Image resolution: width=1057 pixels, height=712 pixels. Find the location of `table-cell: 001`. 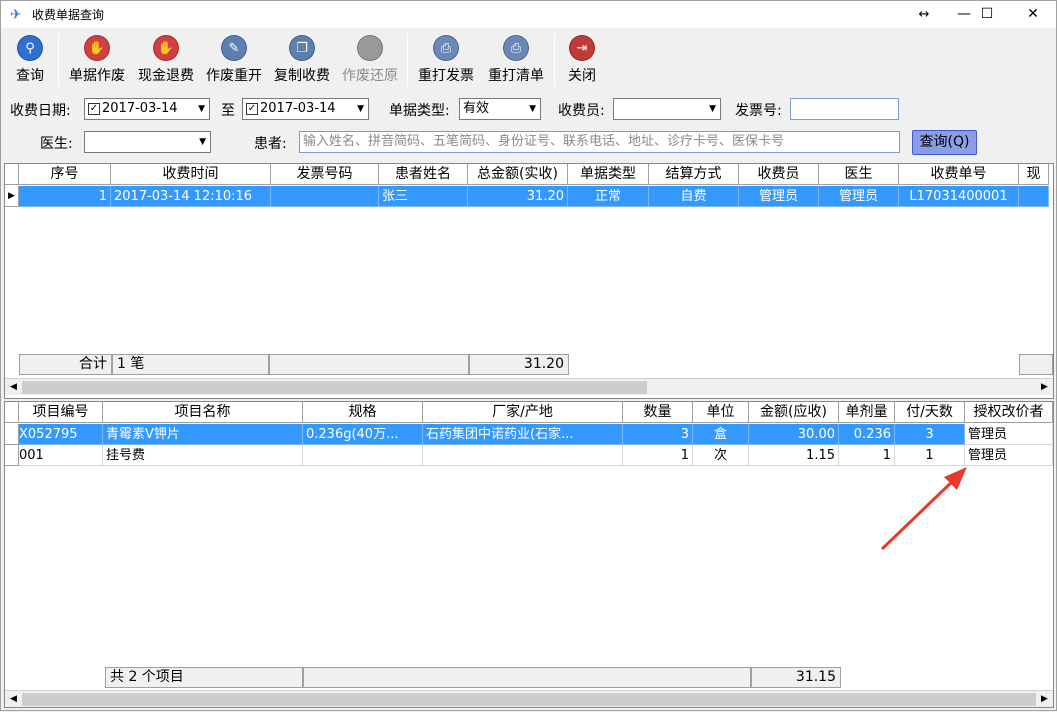

table-cell: 001 is located at coordinates (61, 455).